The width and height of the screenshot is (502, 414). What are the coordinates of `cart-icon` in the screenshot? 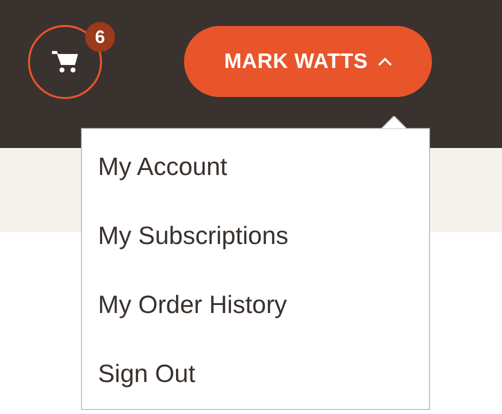 It's located at (65, 62).